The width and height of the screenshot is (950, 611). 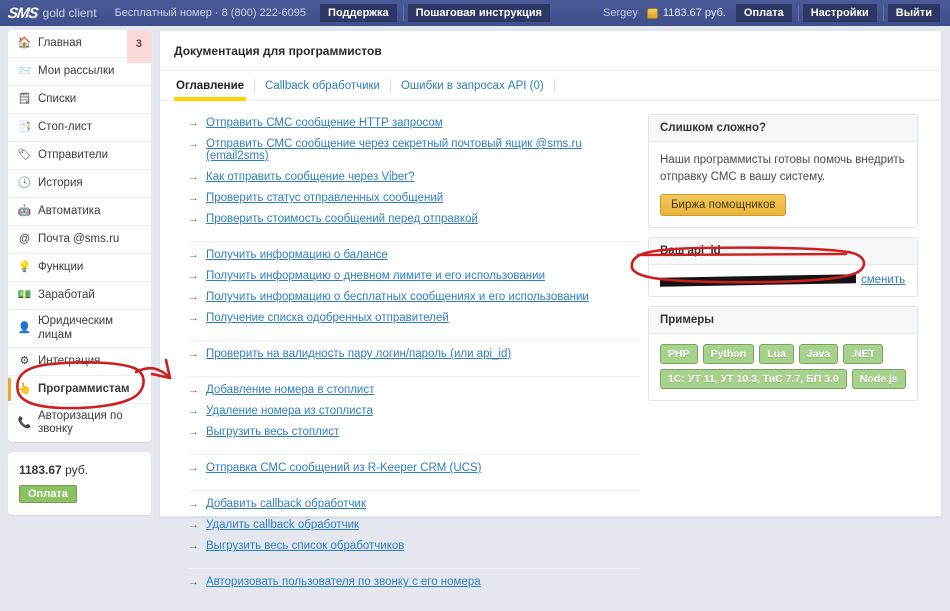 What do you see at coordinates (297, 255) in the screenshot?
I see `doc-link: Получить информацию о балансе` at bounding box center [297, 255].